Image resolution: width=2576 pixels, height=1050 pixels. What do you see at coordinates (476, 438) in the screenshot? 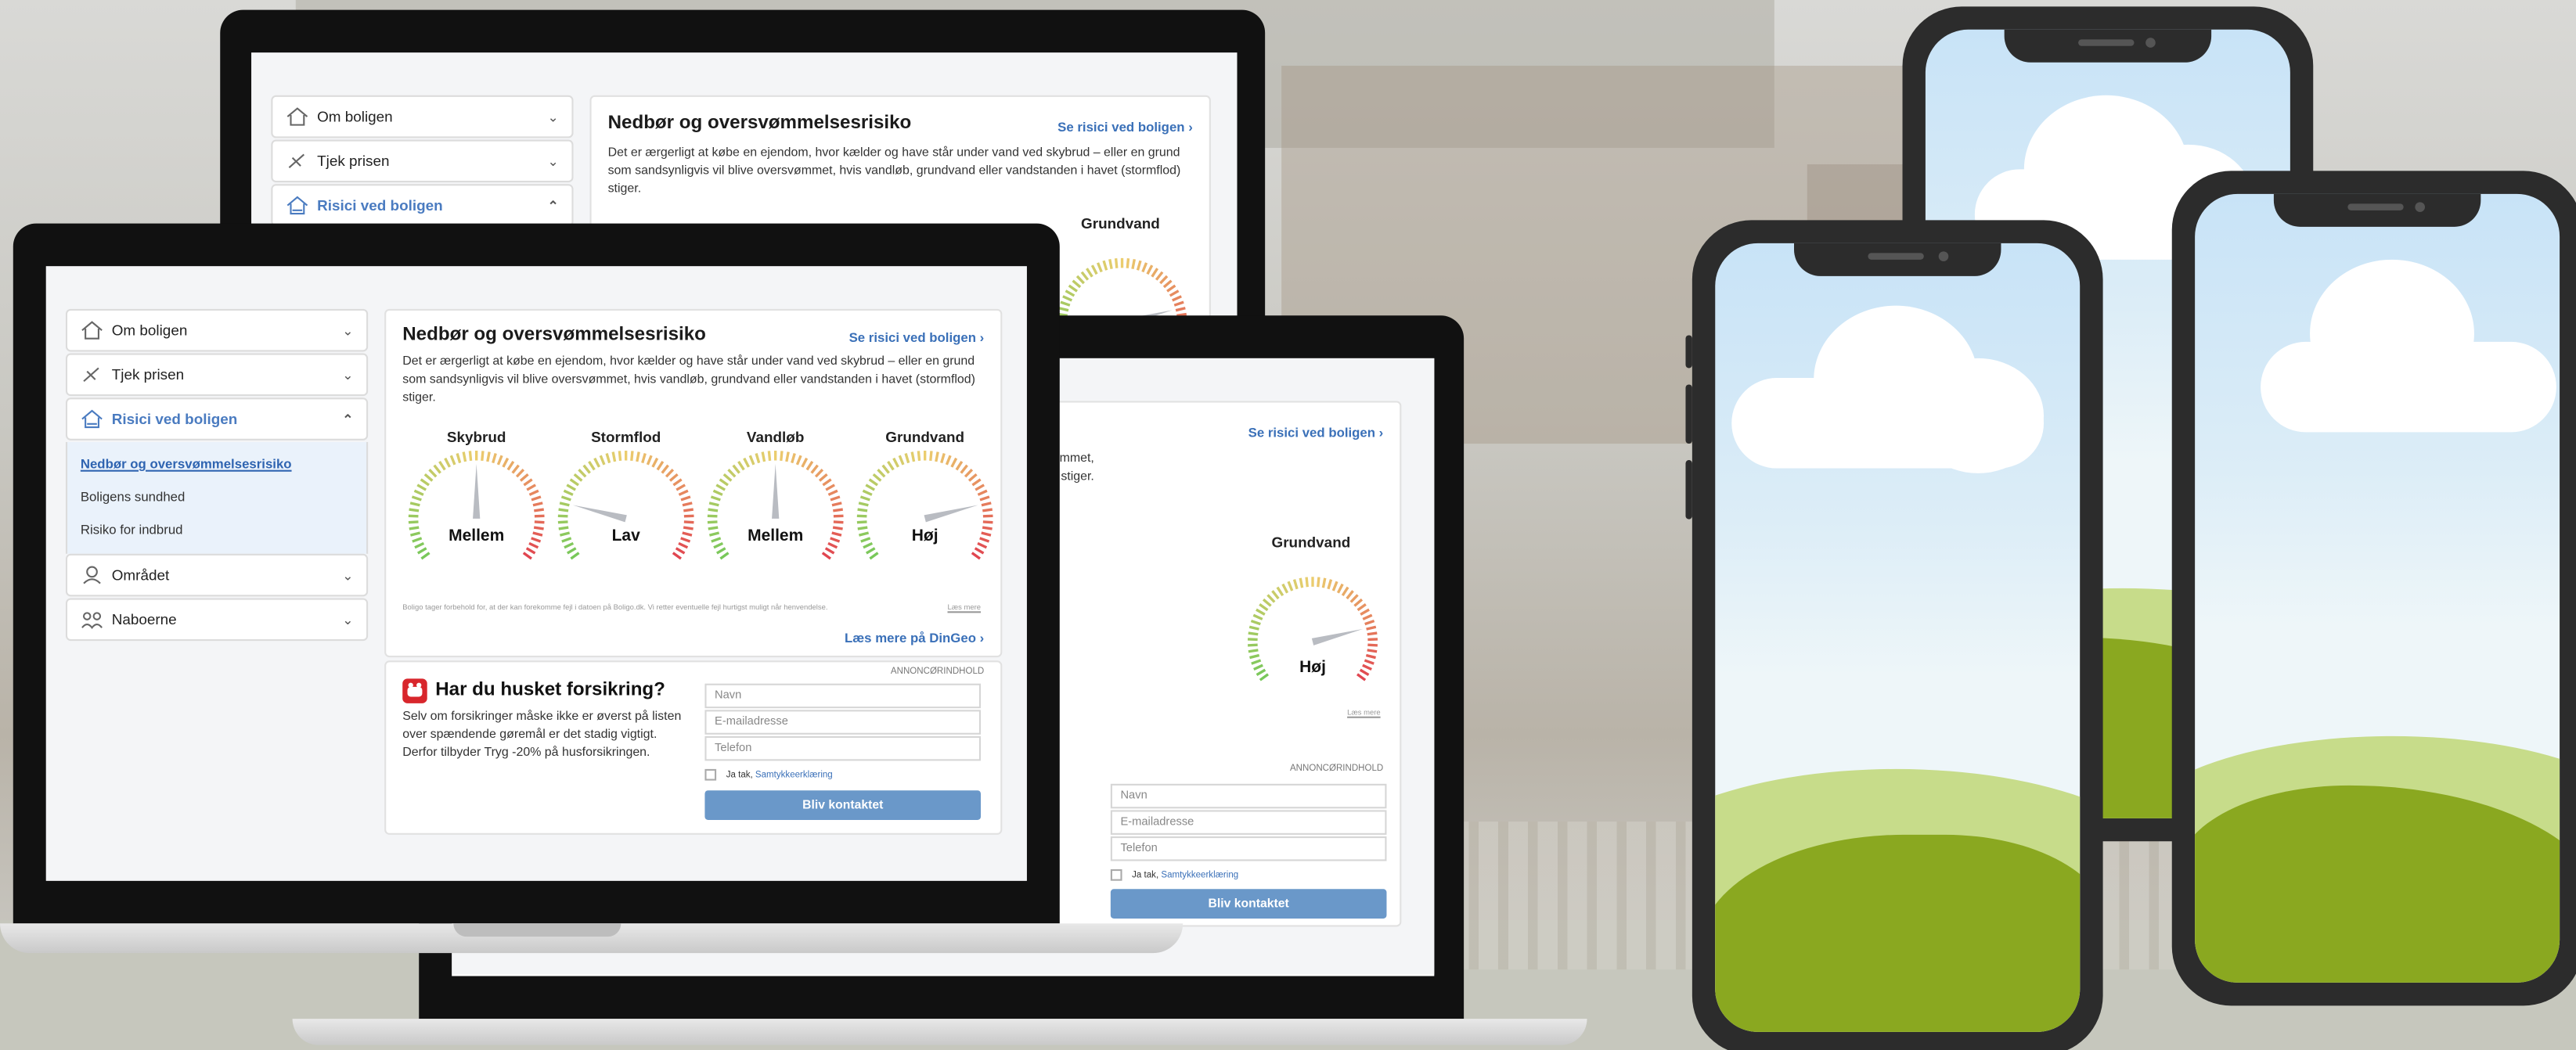
I see `gauge-label: Skybrud` at bounding box center [476, 438].